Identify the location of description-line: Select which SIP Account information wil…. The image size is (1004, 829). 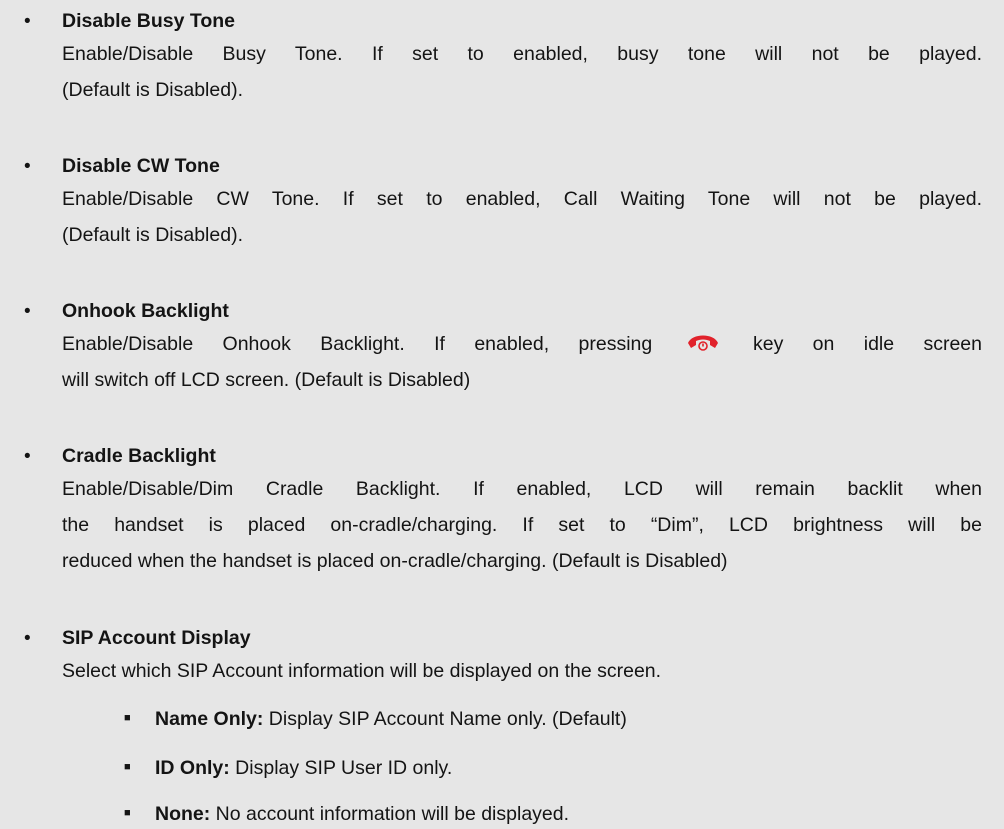
(362, 671).